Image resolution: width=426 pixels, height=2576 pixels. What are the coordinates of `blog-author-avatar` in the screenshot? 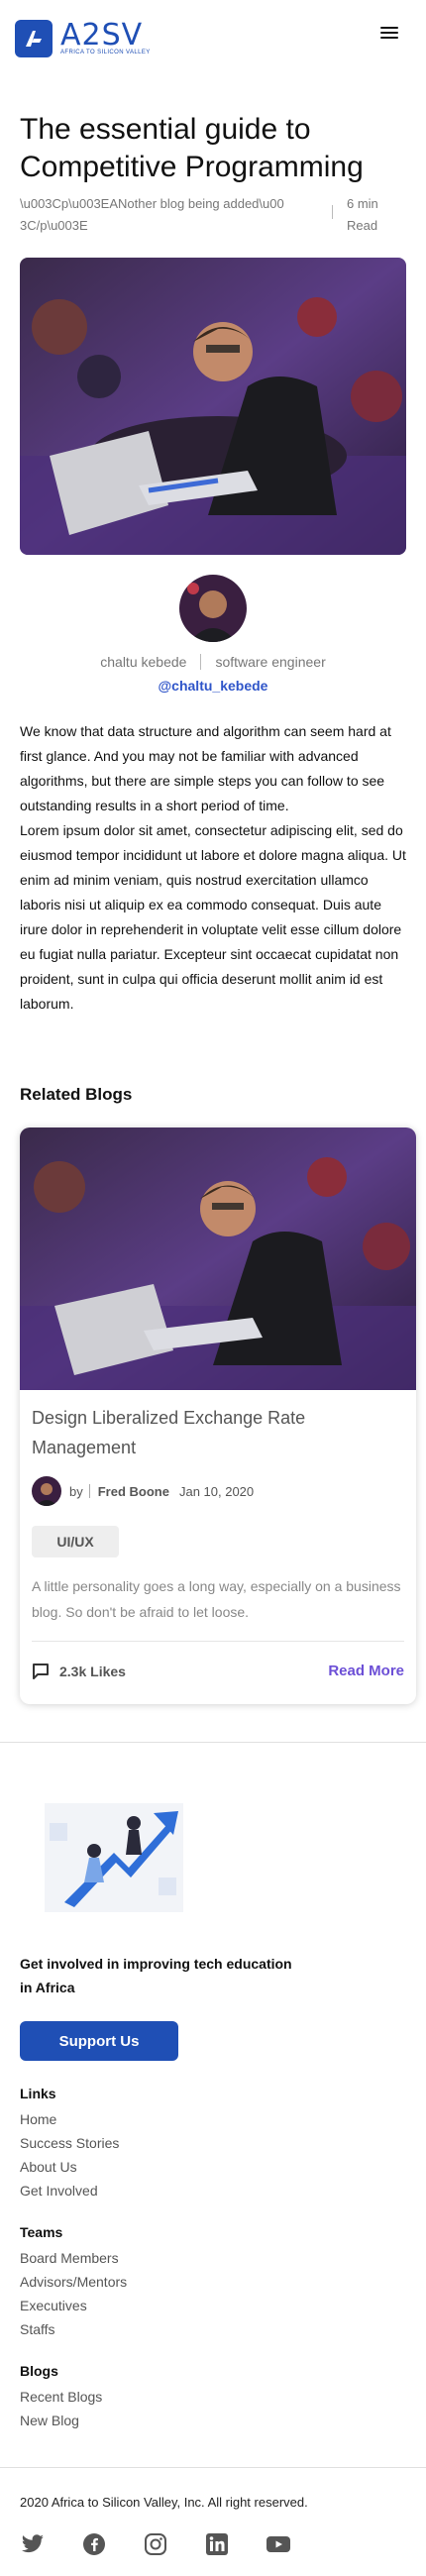 It's located at (46, 1491).